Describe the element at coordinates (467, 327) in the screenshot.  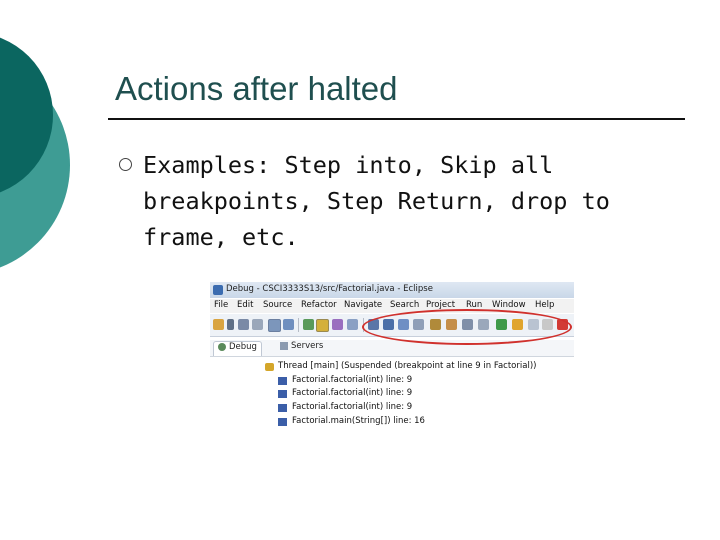
I see `highlight-ellipse` at that location.